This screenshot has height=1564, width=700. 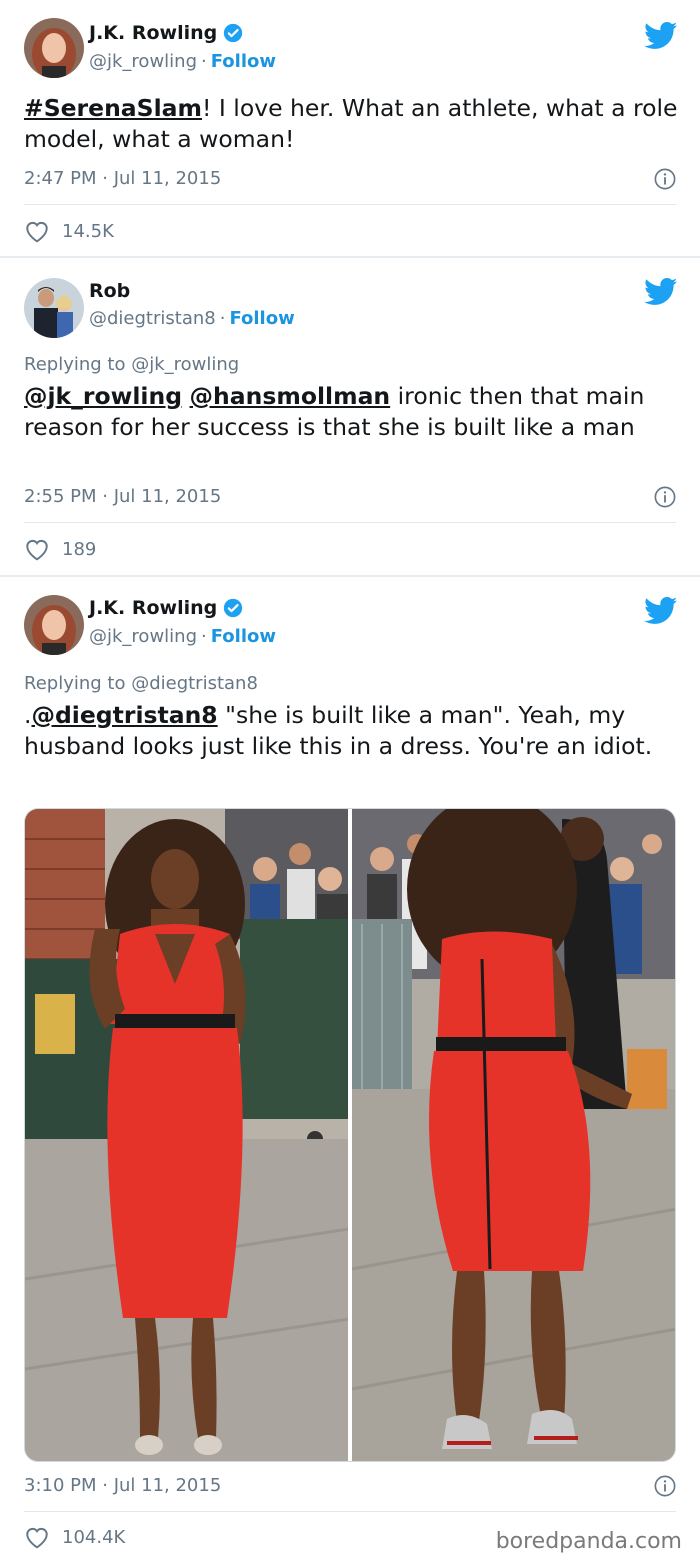 What do you see at coordinates (60, 549) in the screenshot?
I see `like-button: 189` at bounding box center [60, 549].